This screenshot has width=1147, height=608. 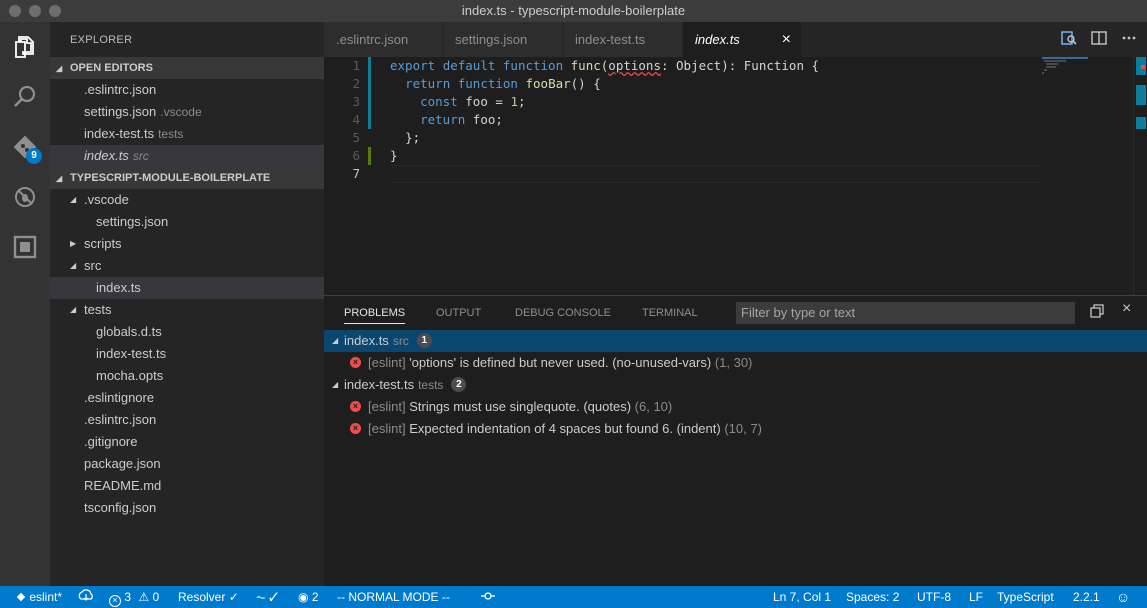 I want to click on close-panel-icon: ×, so click(x=1126, y=309).